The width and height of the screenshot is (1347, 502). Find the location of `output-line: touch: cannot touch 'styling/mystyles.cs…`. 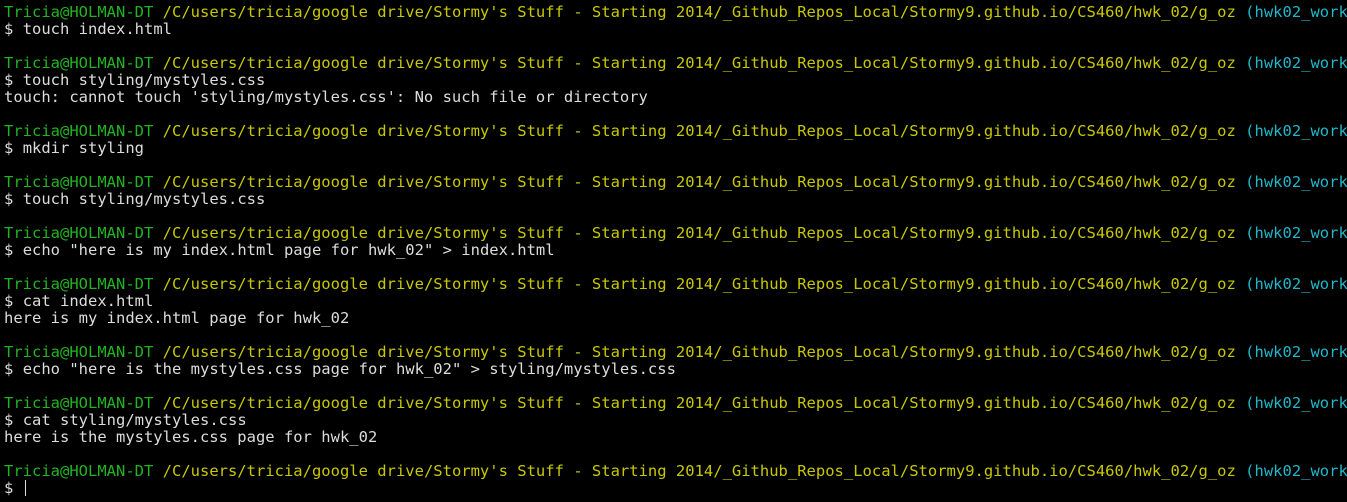

output-line: touch: cannot touch 'styling/mystyles.cs… is located at coordinates (326, 97).